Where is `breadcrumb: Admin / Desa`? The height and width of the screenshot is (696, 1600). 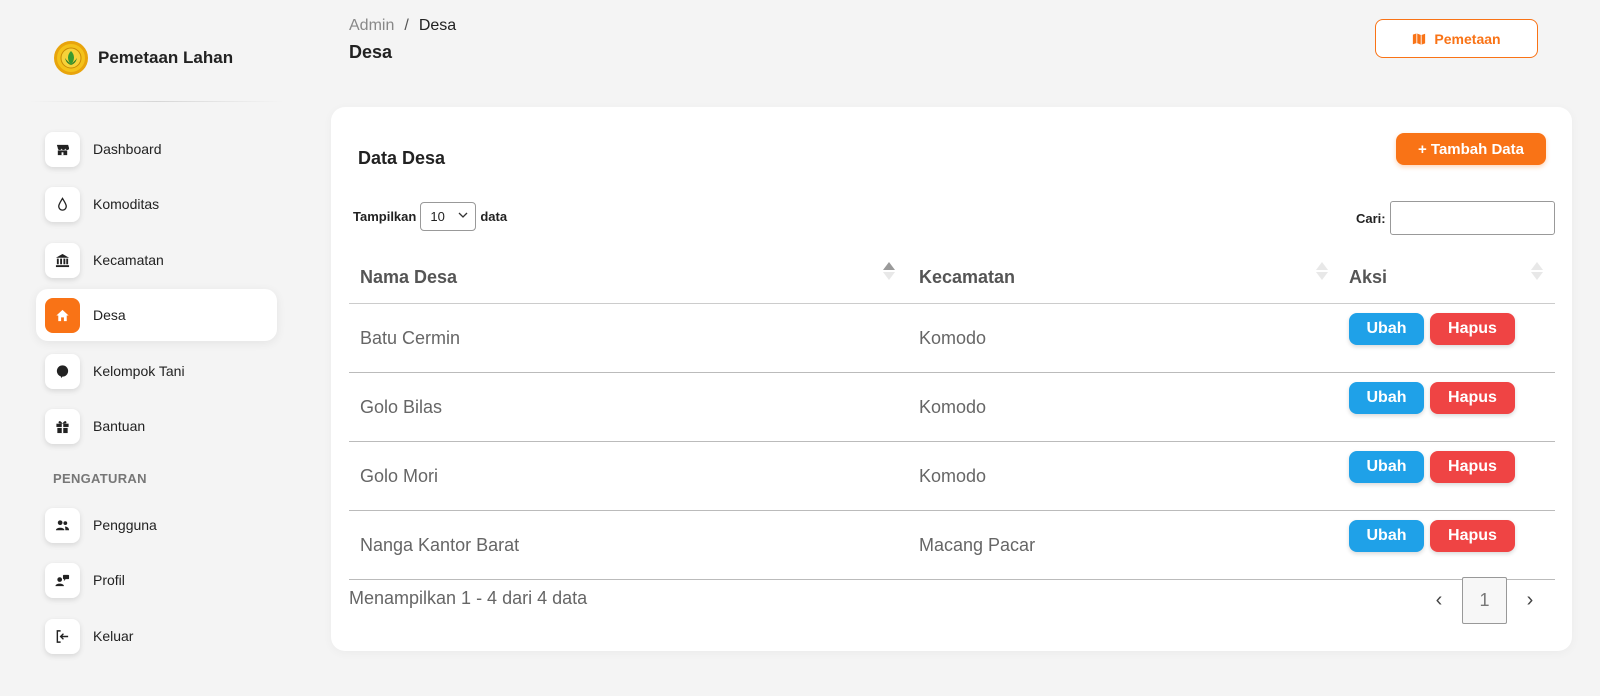 breadcrumb: Admin / Desa is located at coordinates (402, 26).